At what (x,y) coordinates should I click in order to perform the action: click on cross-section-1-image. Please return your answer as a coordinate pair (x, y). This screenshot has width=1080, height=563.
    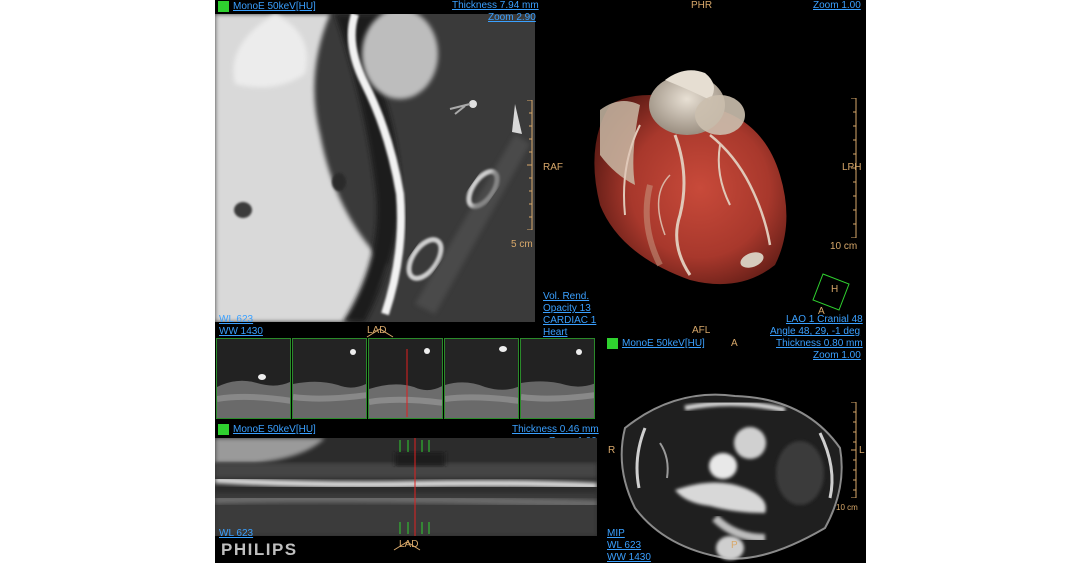
    Looking at the image, I should click on (253, 378).